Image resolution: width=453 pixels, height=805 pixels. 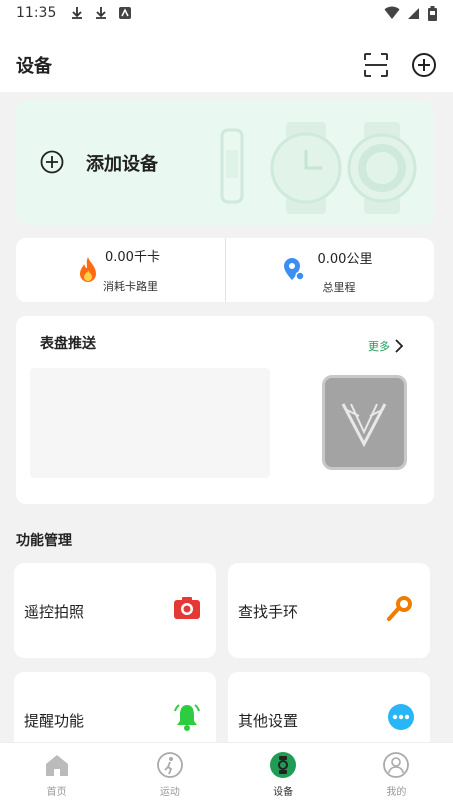 I want to click on app-bar: 设备, so click(x=226, y=65).